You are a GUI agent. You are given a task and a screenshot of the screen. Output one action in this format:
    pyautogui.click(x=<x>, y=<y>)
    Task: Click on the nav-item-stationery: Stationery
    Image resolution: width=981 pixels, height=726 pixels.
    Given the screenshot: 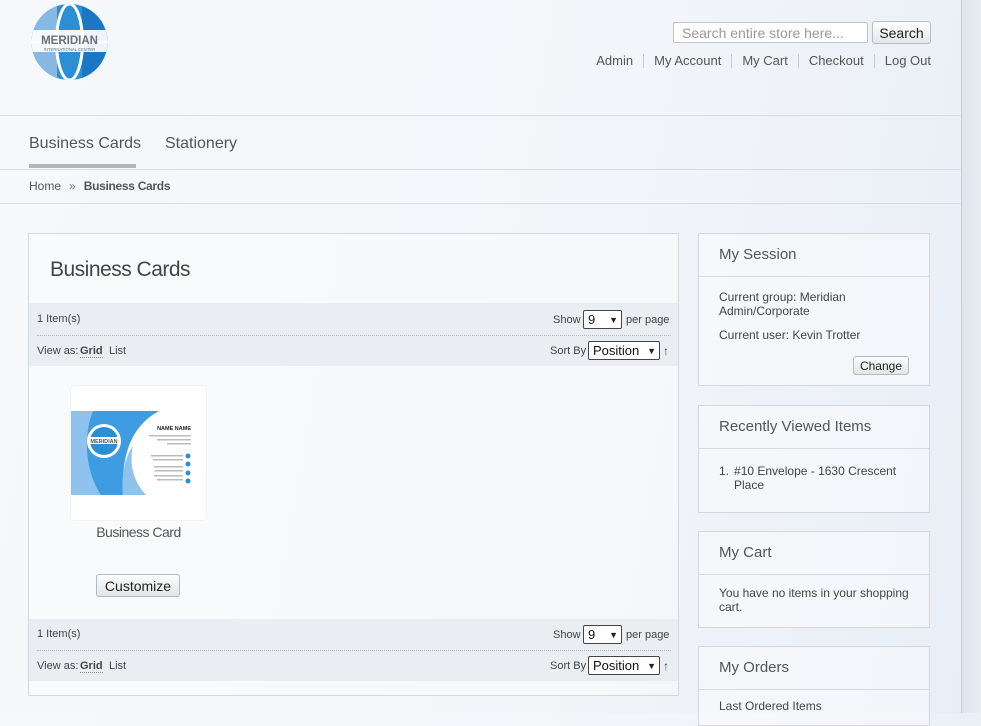 What is the action you would take?
    pyautogui.click(x=201, y=144)
    